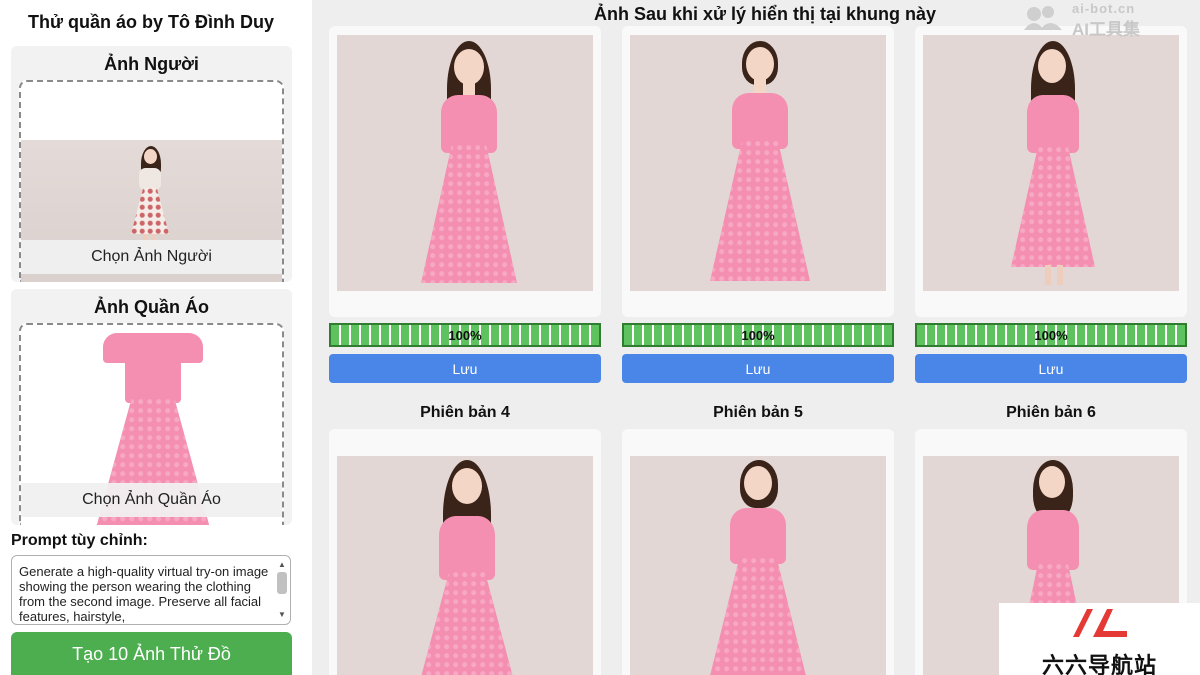  What do you see at coordinates (758, 412) in the screenshot?
I see `variant-title-5: Phiên bản 5` at bounding box center [758, 412].